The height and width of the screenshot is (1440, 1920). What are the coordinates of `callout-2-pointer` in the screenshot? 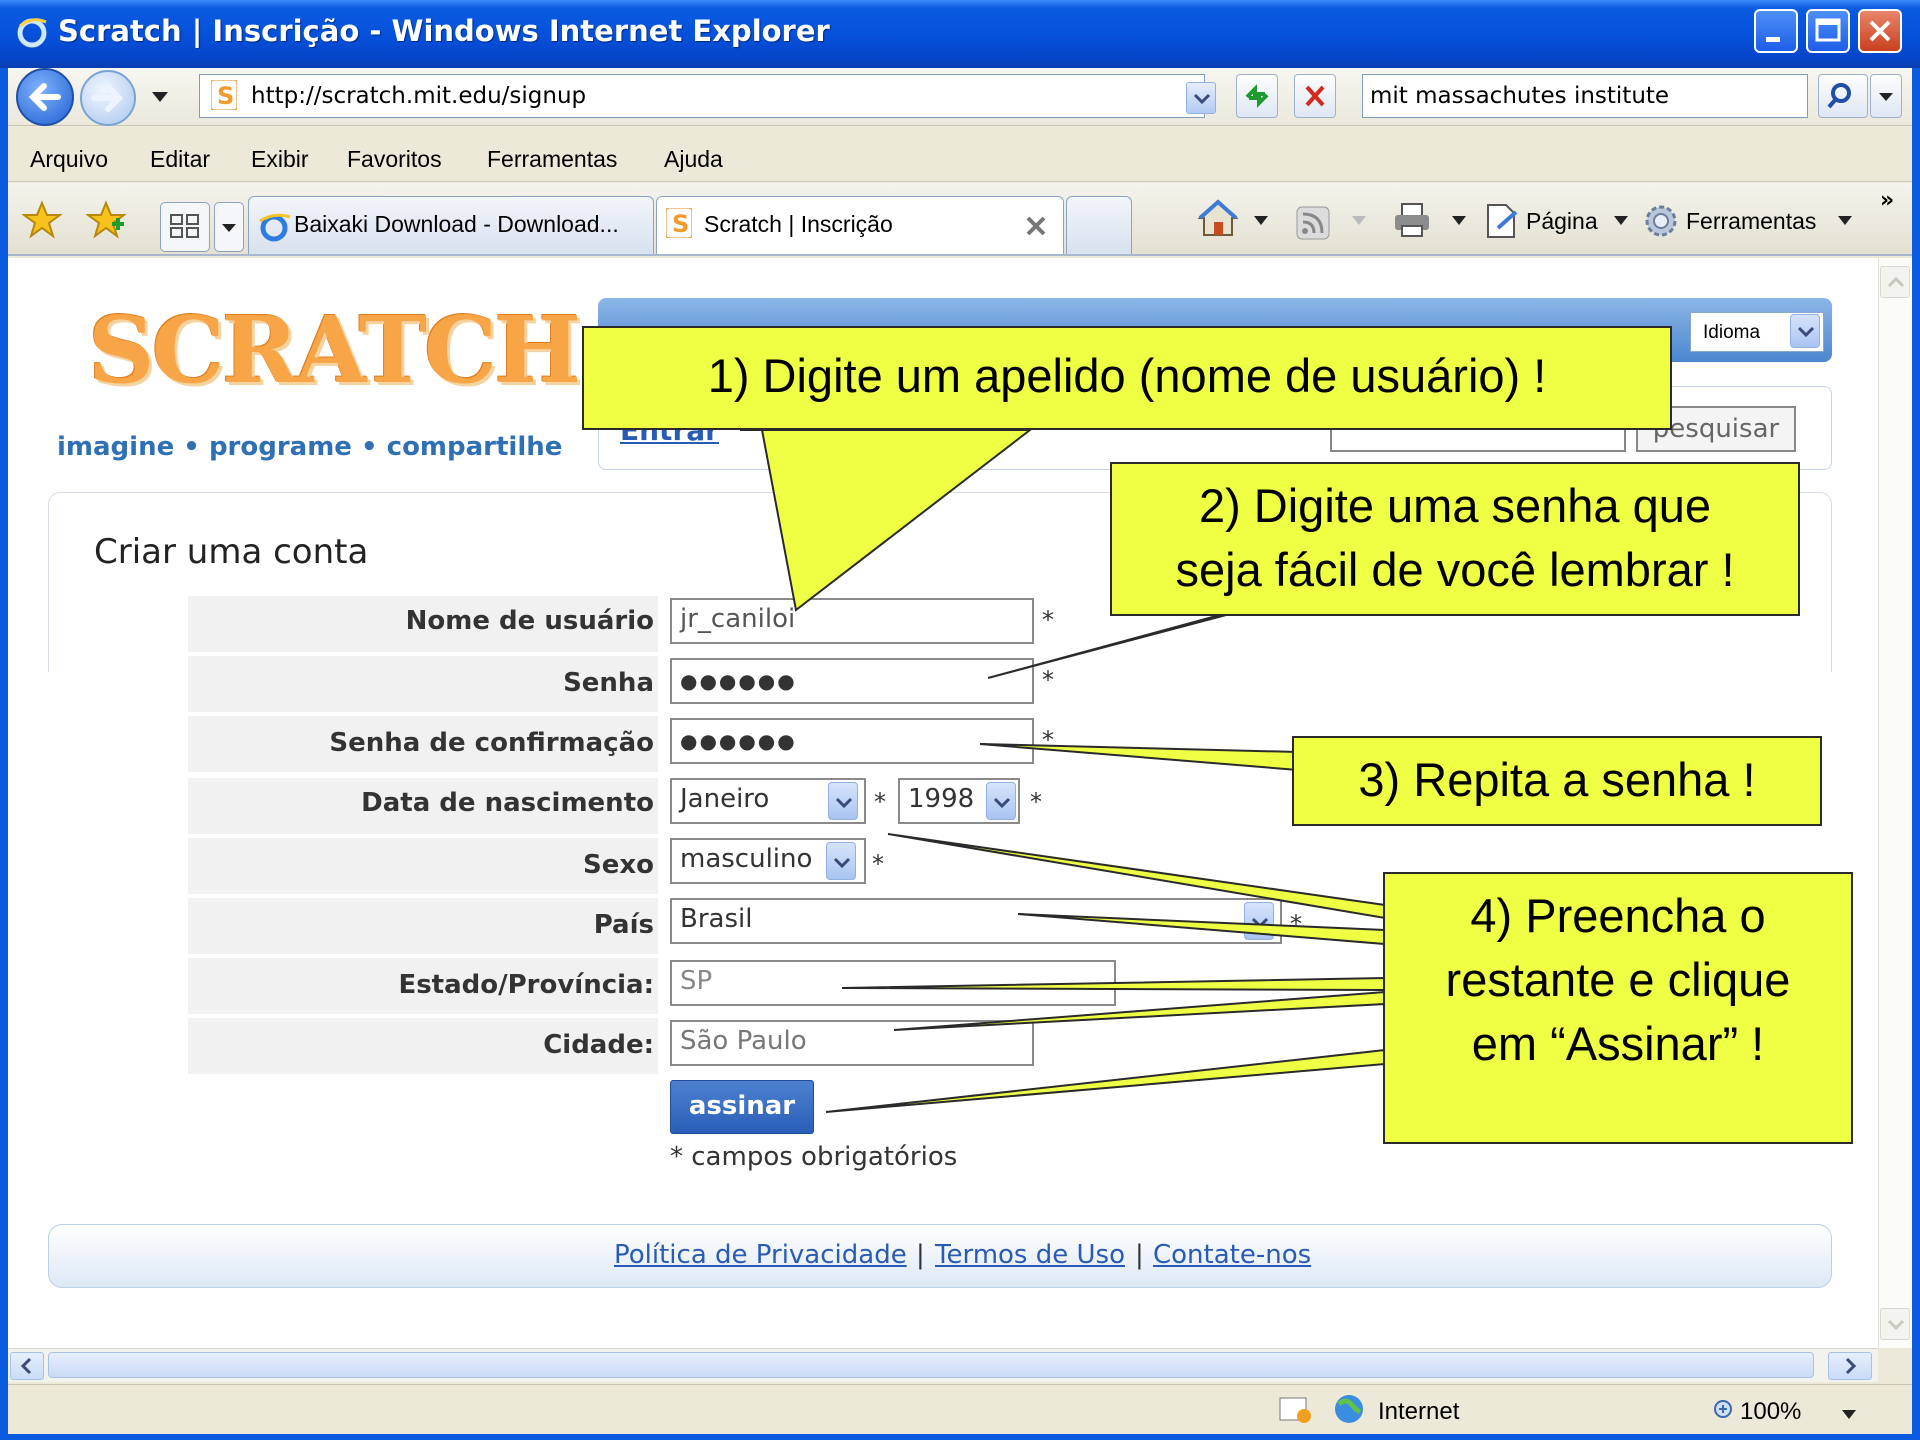 It's located at (1116, 644).